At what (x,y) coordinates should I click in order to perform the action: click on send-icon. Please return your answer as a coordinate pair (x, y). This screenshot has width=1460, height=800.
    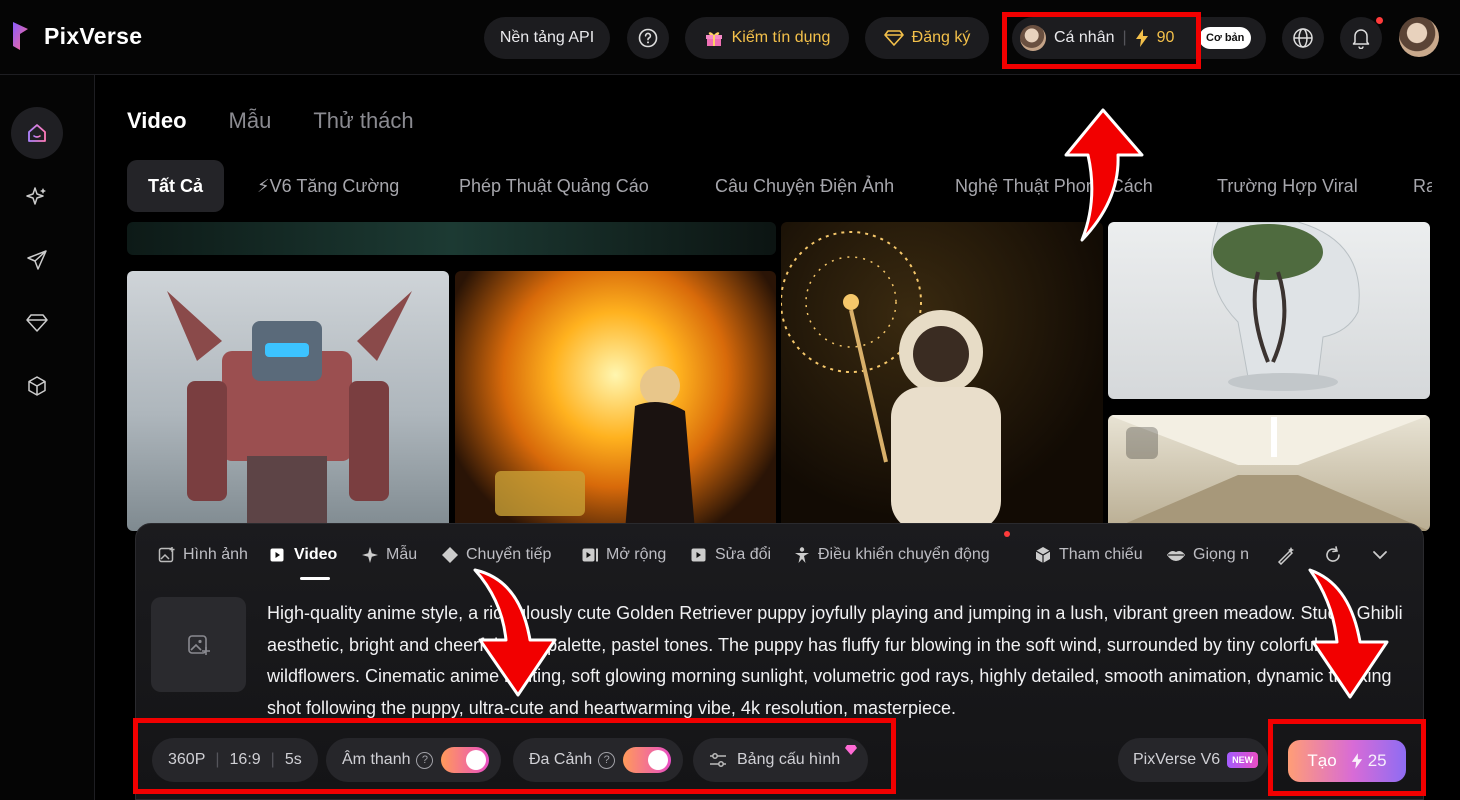
    Looking at the image, I should click on (37, 260).